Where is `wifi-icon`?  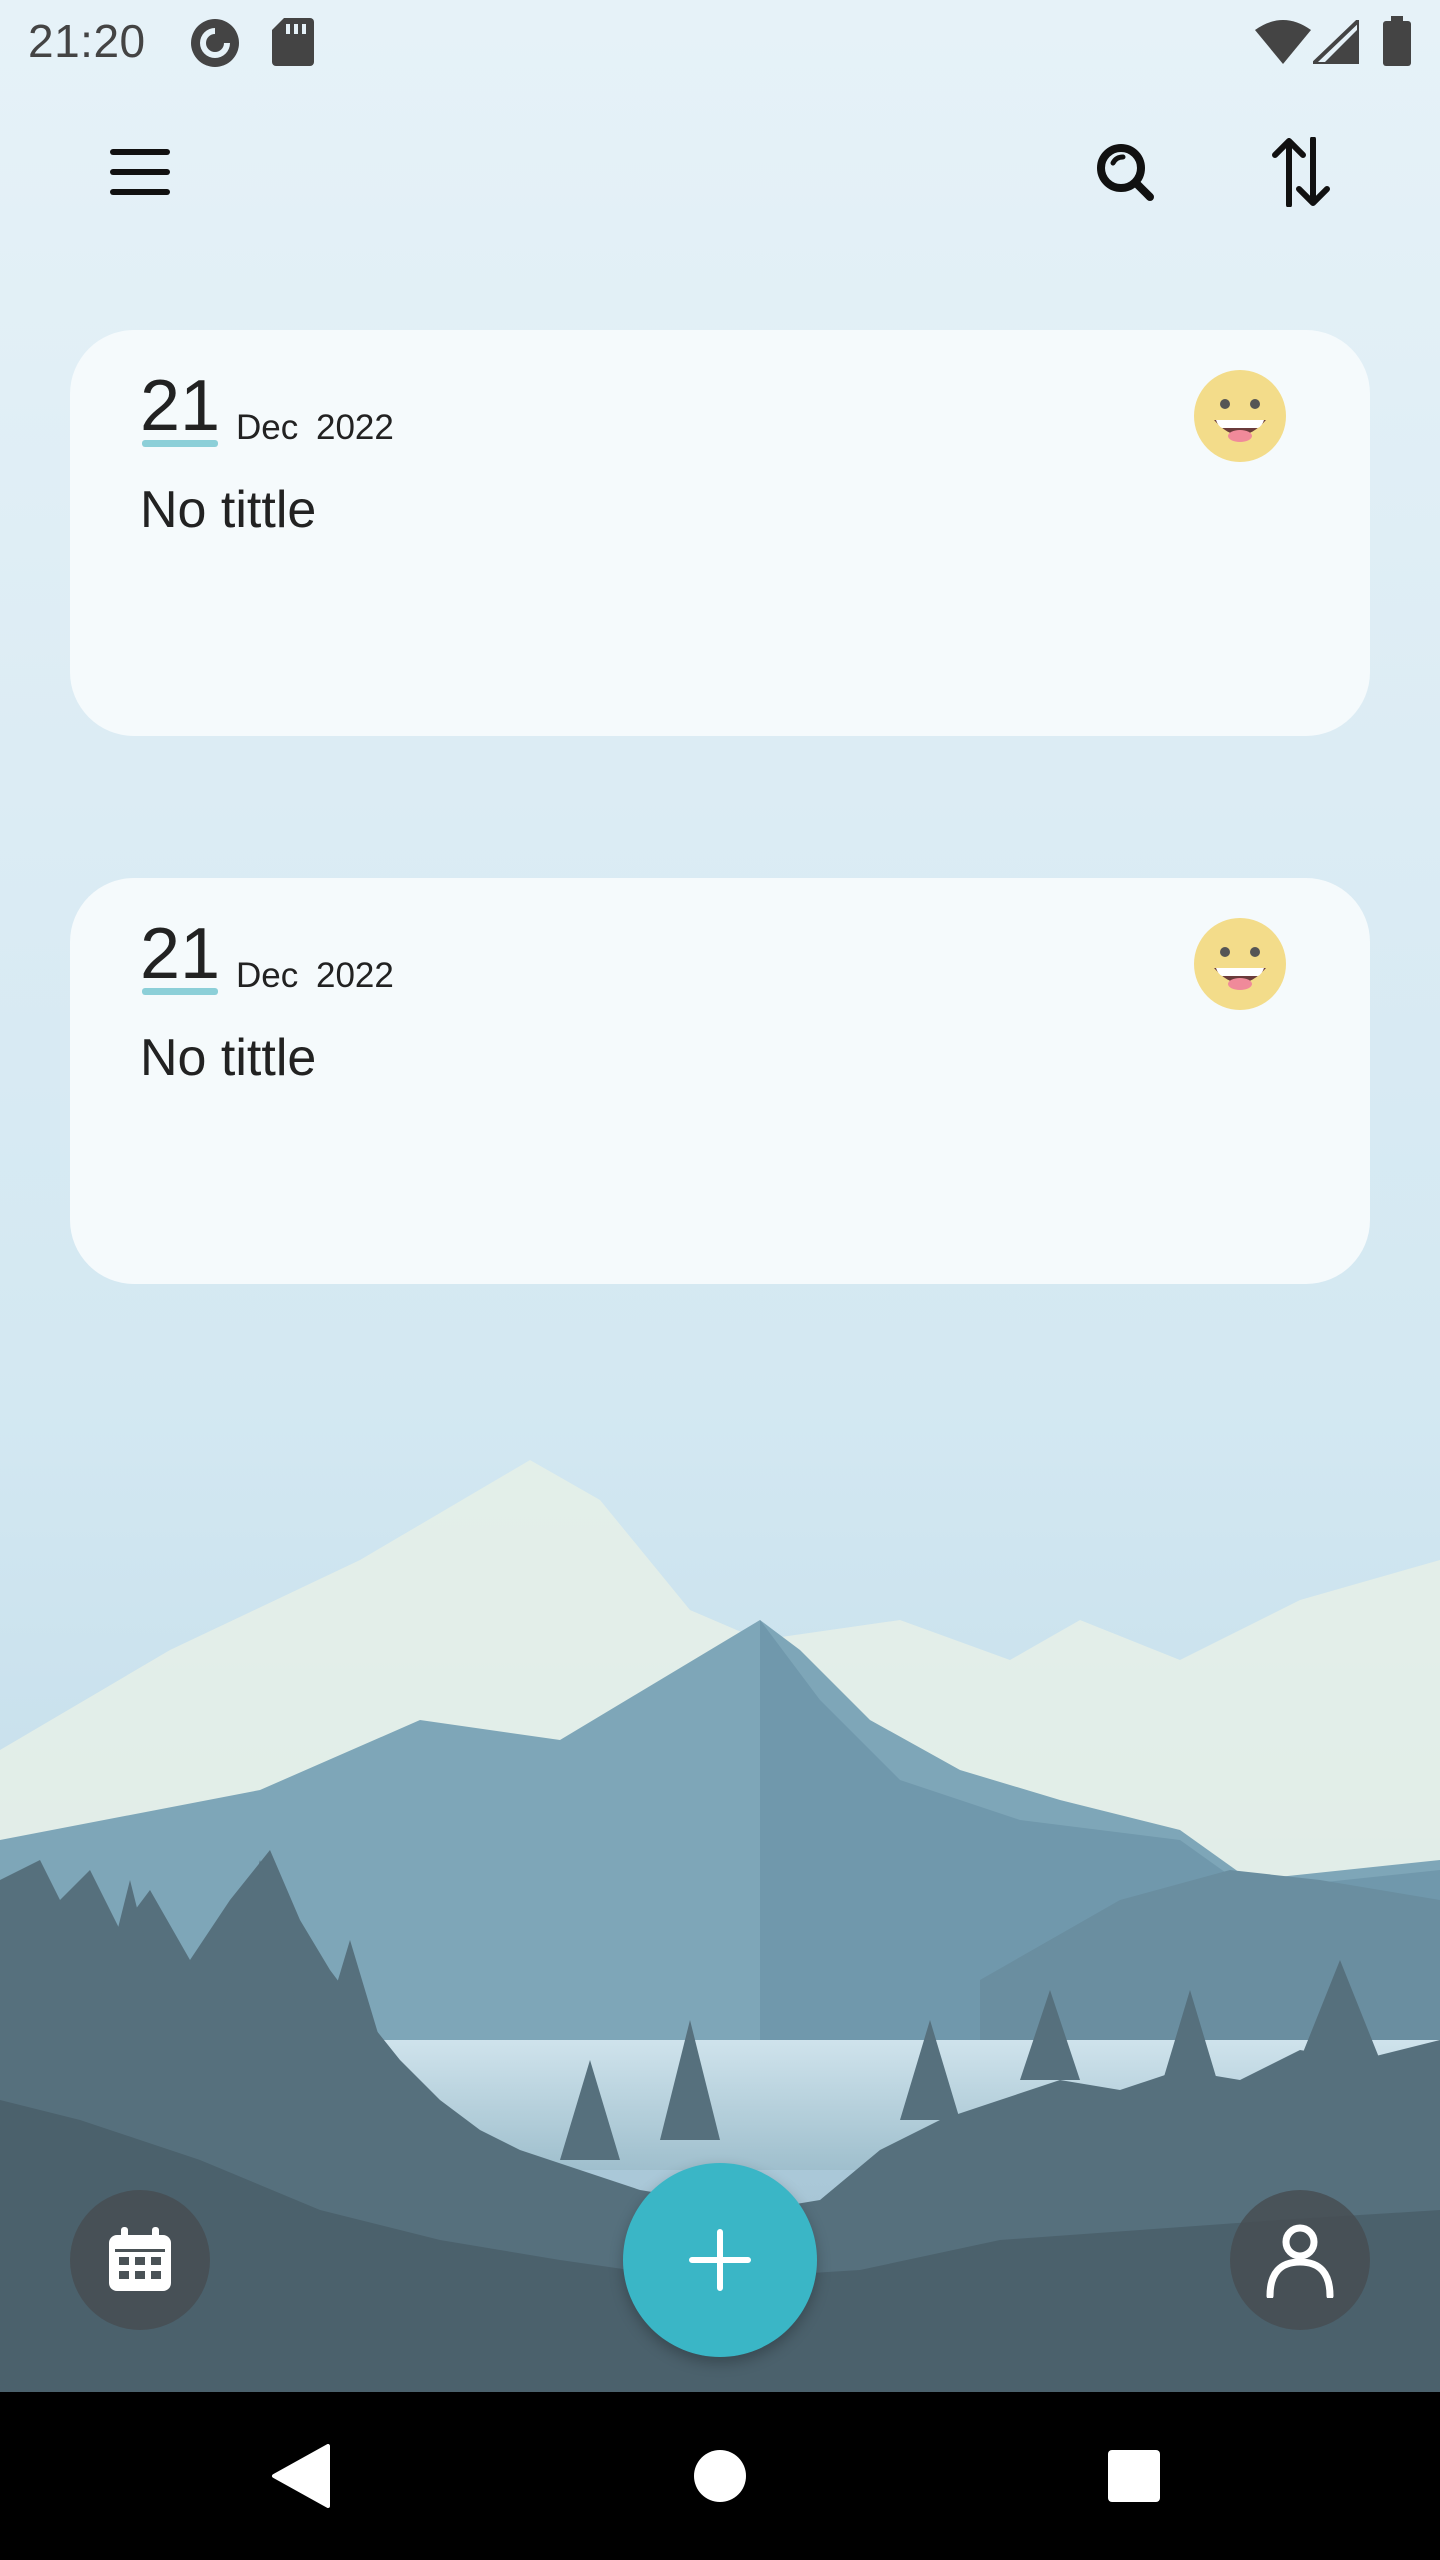
wifi-icon is located at coordinates (1283, 44).